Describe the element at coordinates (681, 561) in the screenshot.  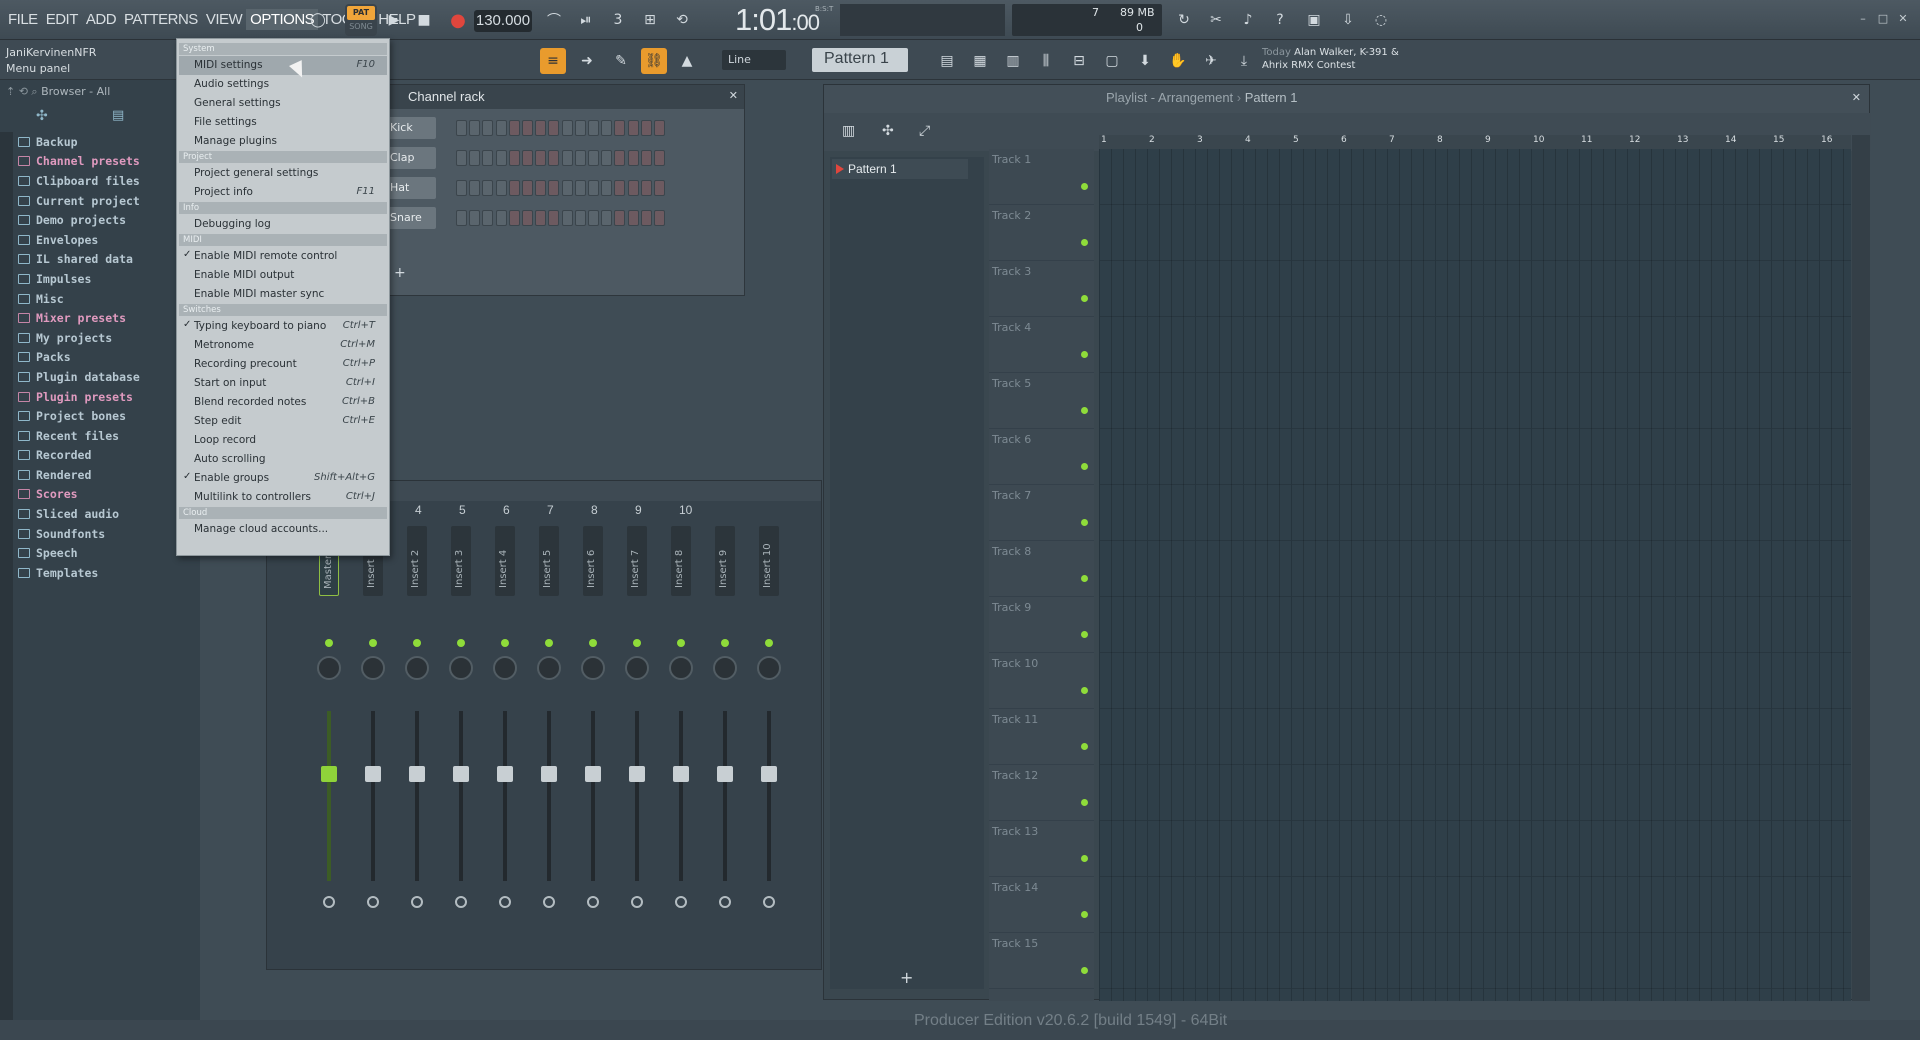
I see `mixer-strip-name: Insert 8` at that location.